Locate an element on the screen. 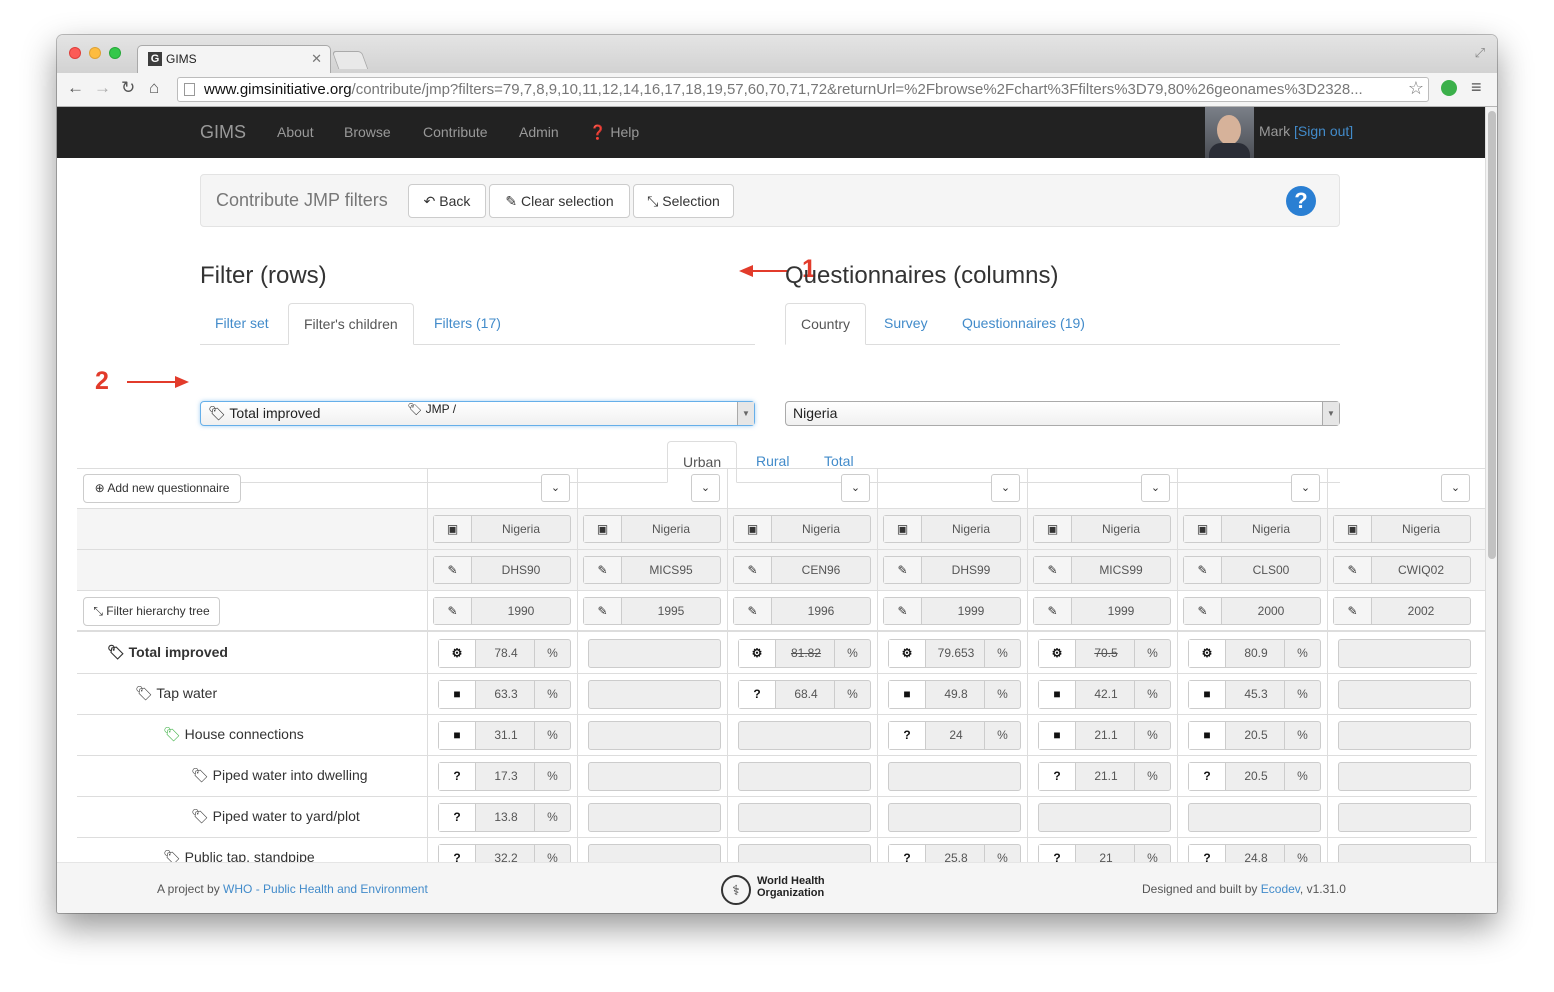  value-input: 78.4 is located at coordinates (506, 653).